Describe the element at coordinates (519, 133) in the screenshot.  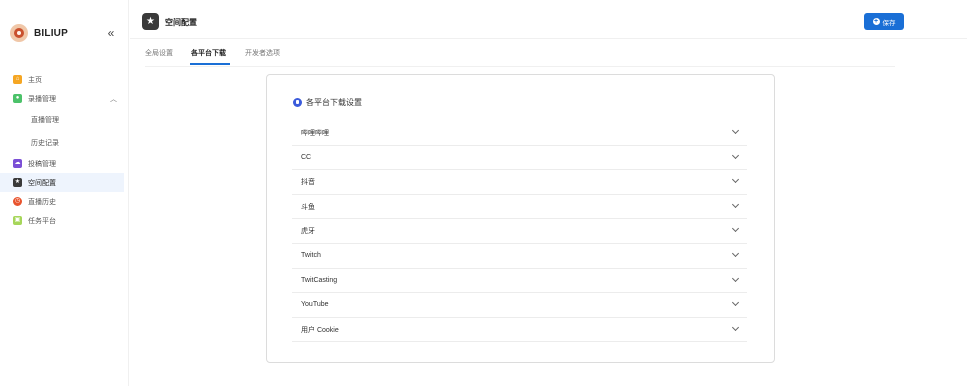
I see `collapse-item-bilibili: 哔哩哔哩` at that location.